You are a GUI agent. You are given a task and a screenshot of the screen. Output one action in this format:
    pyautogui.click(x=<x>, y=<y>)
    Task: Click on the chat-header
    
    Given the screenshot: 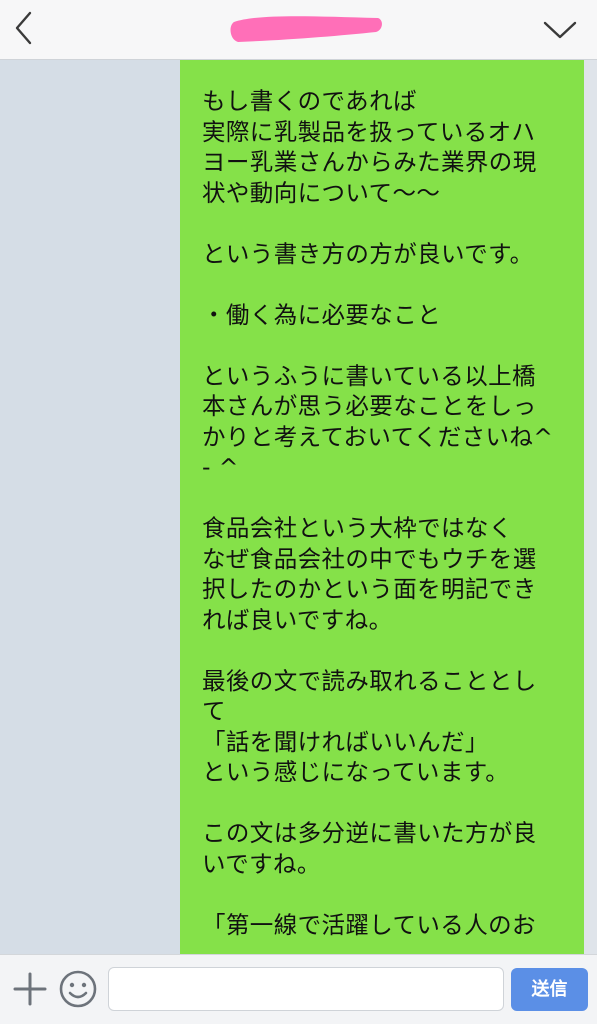 What is the action you would take?
    pyautogui.click(x=298, y=30)
    